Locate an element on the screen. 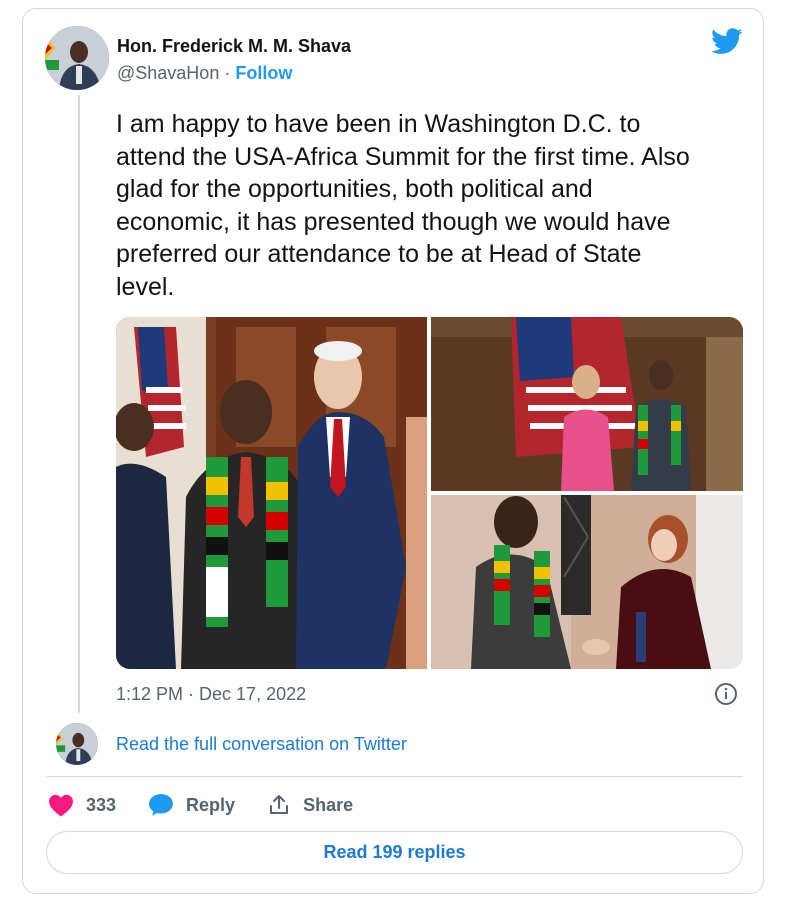 The height and width of the screenshot is (906, 790). photo-handshake is located at coordinates (587, 582).